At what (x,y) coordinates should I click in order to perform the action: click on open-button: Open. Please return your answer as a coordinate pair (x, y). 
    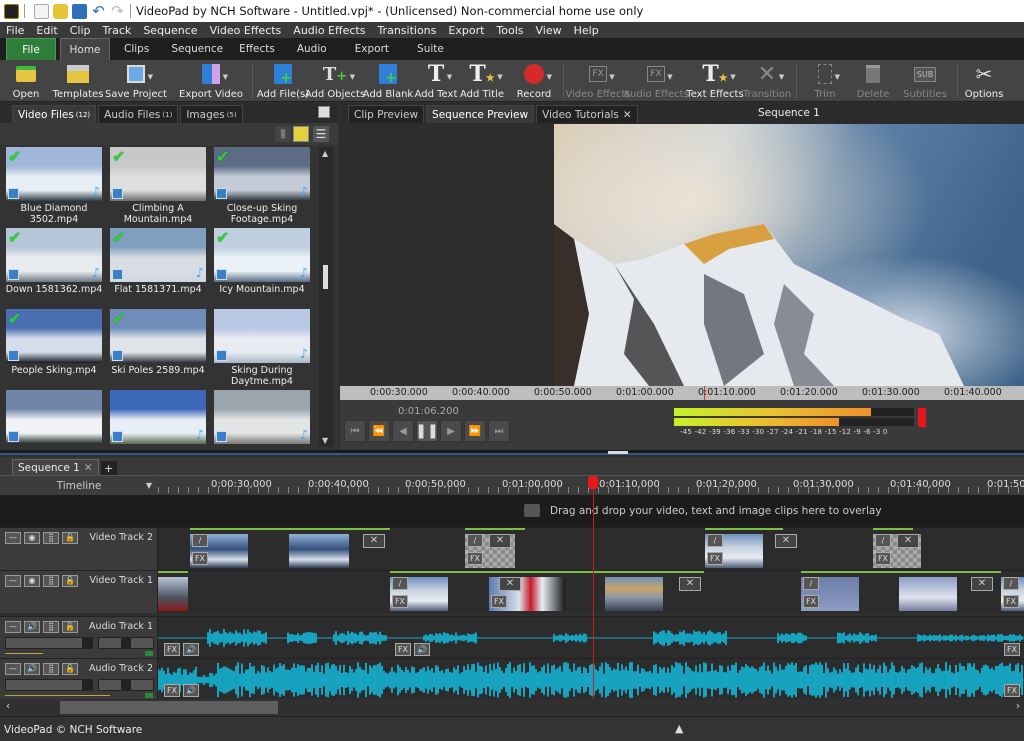
    Looking at the image, I should click on (26, 81).